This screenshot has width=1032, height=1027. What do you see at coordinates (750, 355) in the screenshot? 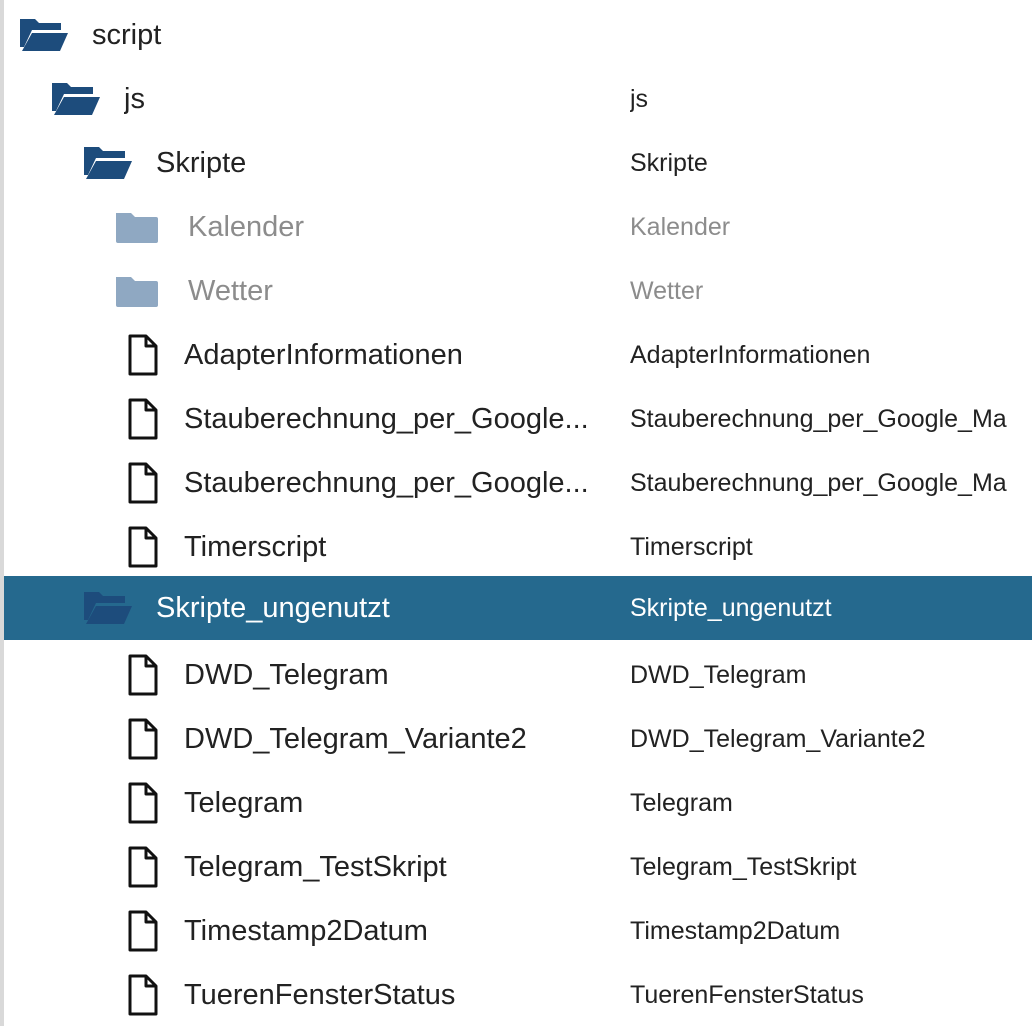
I see `tree-row-title: AdapterInformationen` at bounding box center [750, 355].